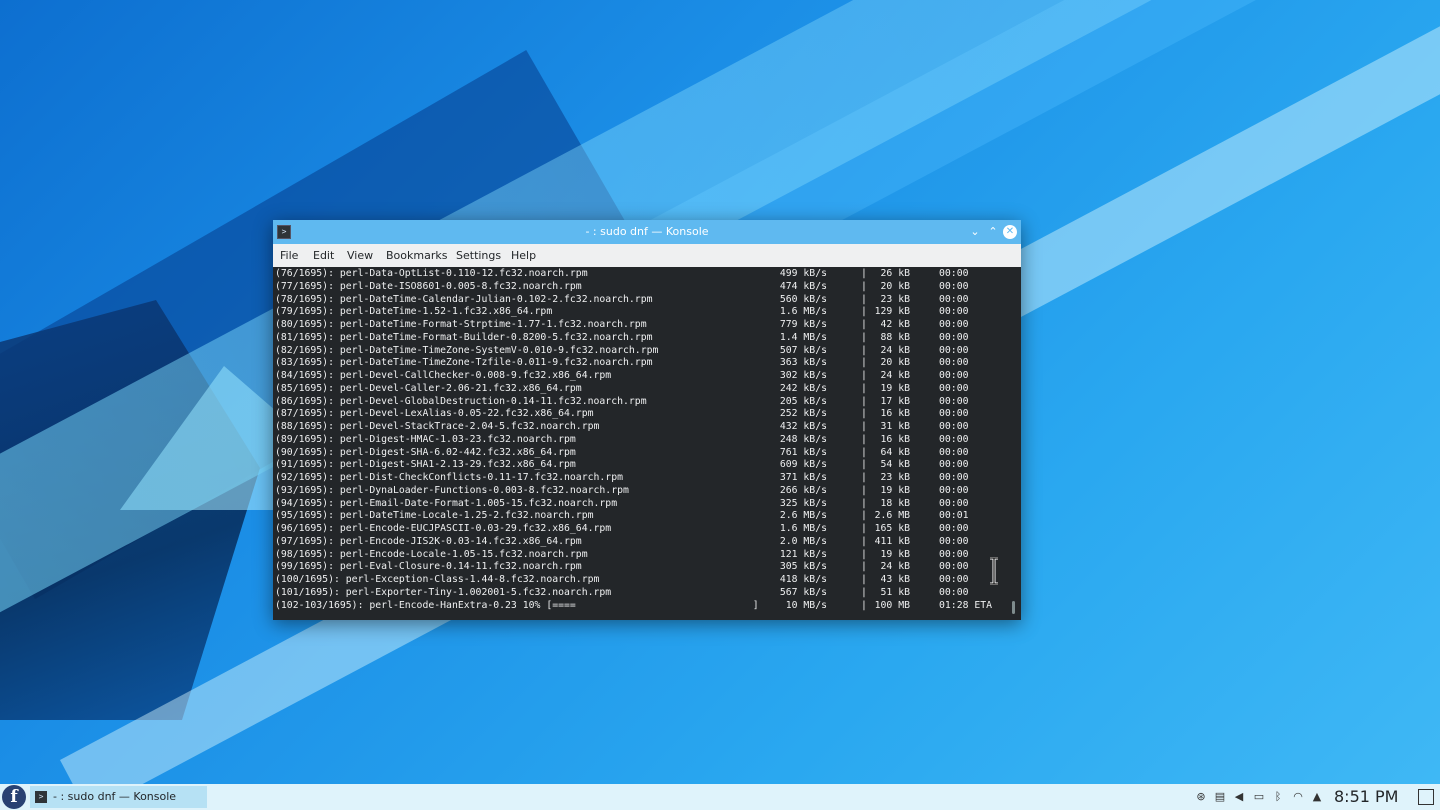 Image resolution: width=1440 pixels, height=810 pixels. What do you see at coordinates (954, 516) in the screenshot?
I see `download-time: 00:01` at bounding box center [954, 516].